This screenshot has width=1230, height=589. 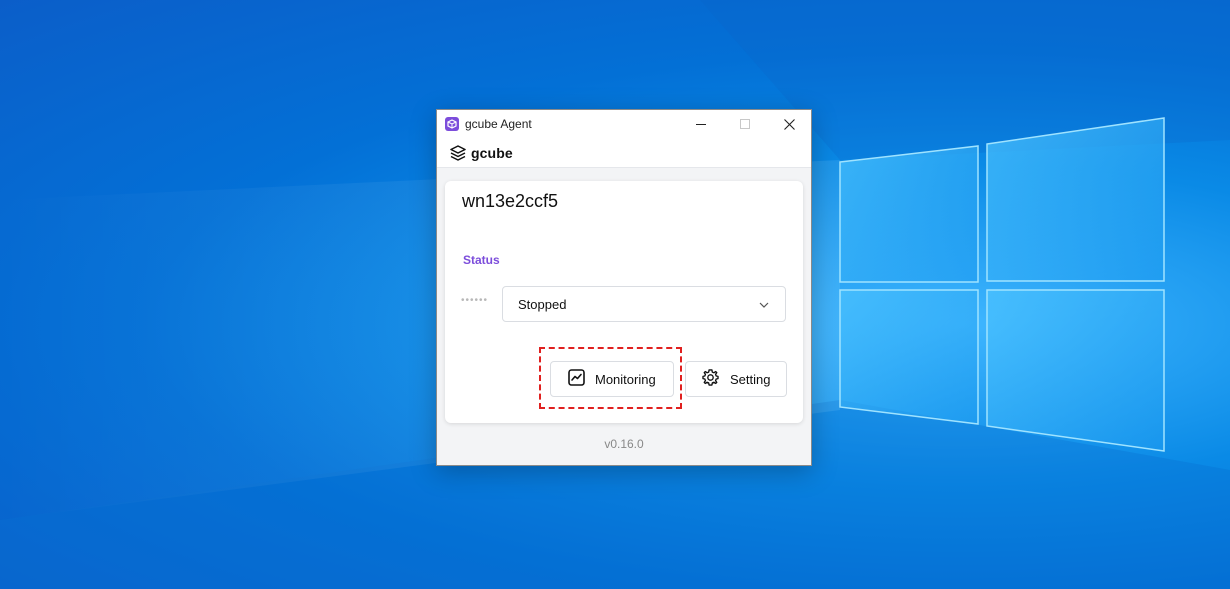 What do you see at coordinates (644, 304) in the screenshot?
I see `status-select: Stopped` at bounding box center [644, 304].